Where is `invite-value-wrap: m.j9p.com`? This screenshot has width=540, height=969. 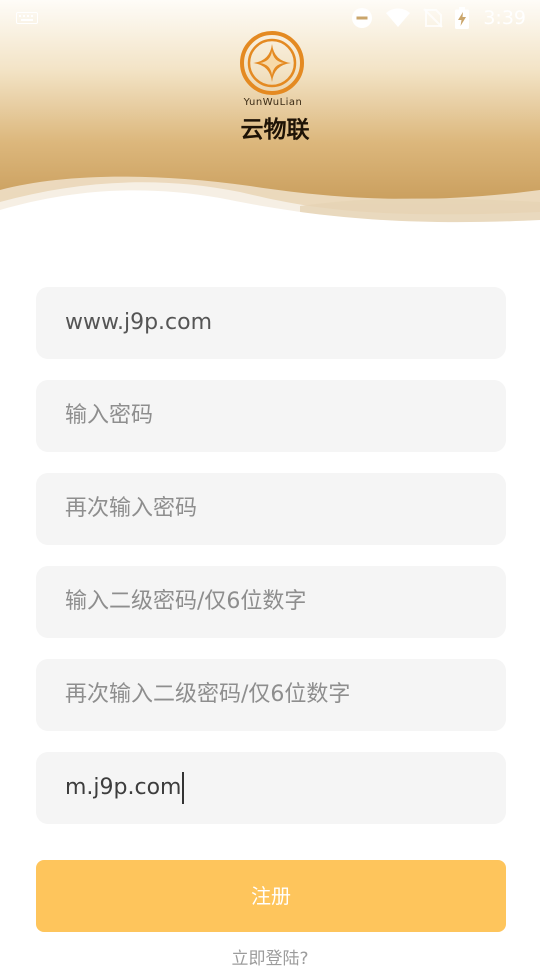
invite-value-wrap: m.j9p.com is located at coordinates (125, 788).